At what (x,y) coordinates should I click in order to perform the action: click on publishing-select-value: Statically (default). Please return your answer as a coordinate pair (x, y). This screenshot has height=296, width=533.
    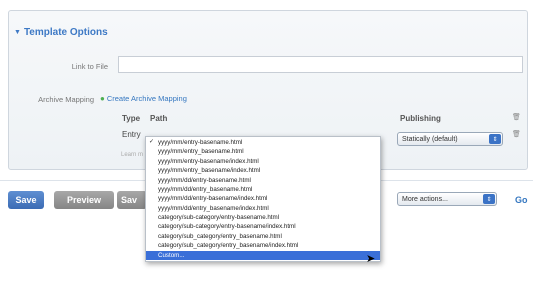
    Looking at the image, I should click on (430, 139).